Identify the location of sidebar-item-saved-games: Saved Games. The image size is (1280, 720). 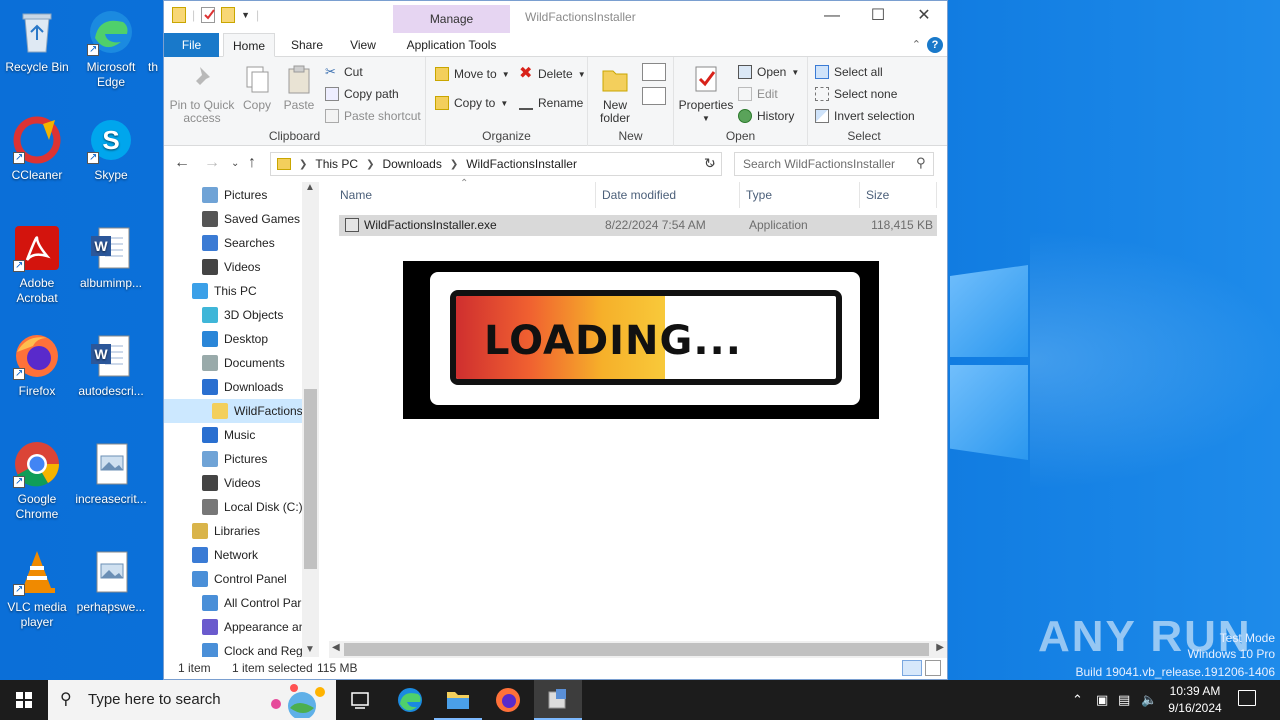
(241, 219).